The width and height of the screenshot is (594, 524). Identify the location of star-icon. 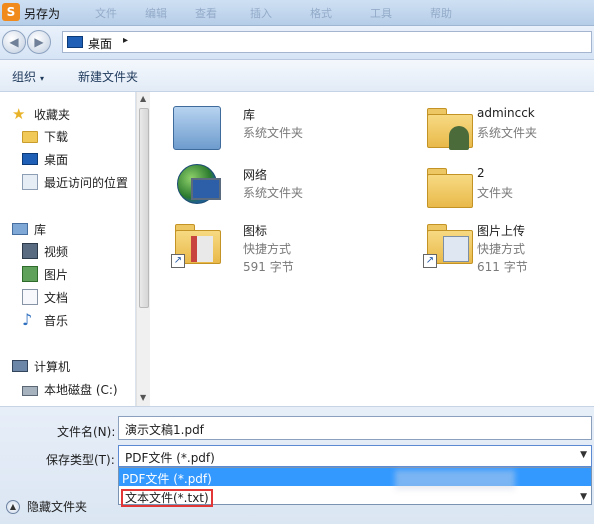
(20, 114).